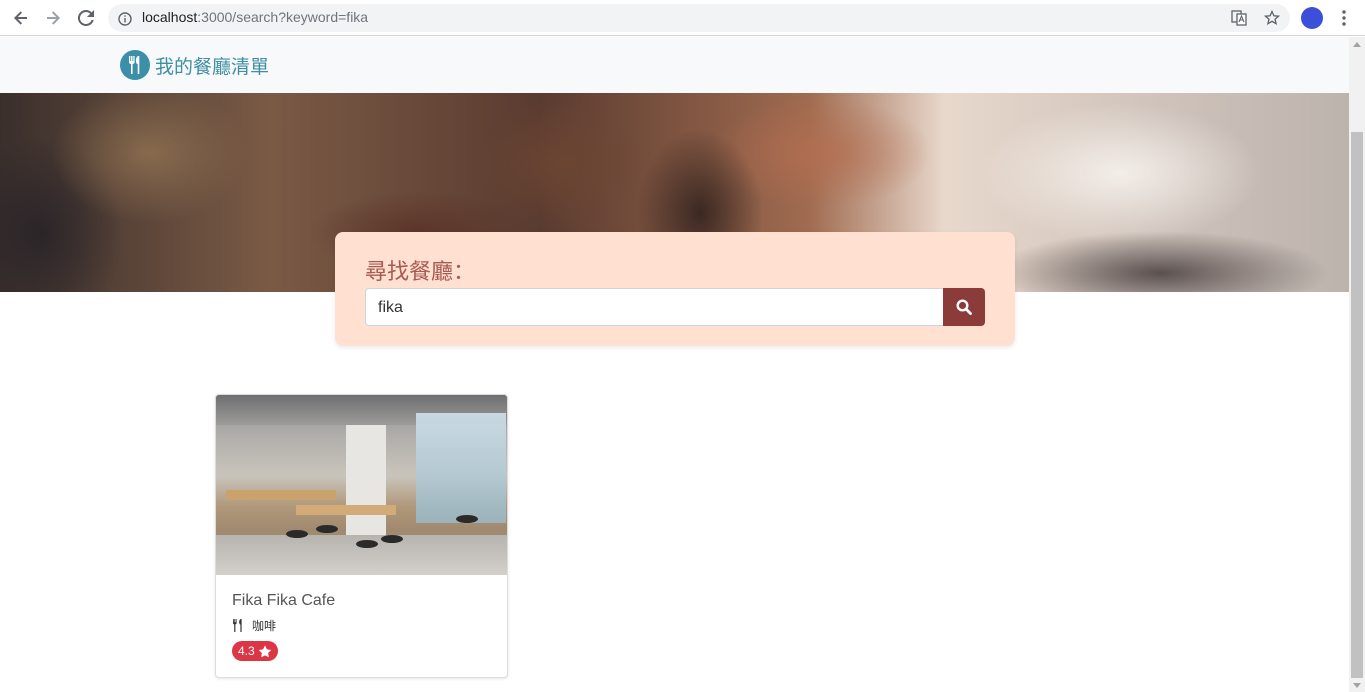 The width and height of the screenshot is (1365, 692). What do you see at coordinates (170, 17) in the screenshot?
I see `url-host: localhost` at bounding box center [170, 17].